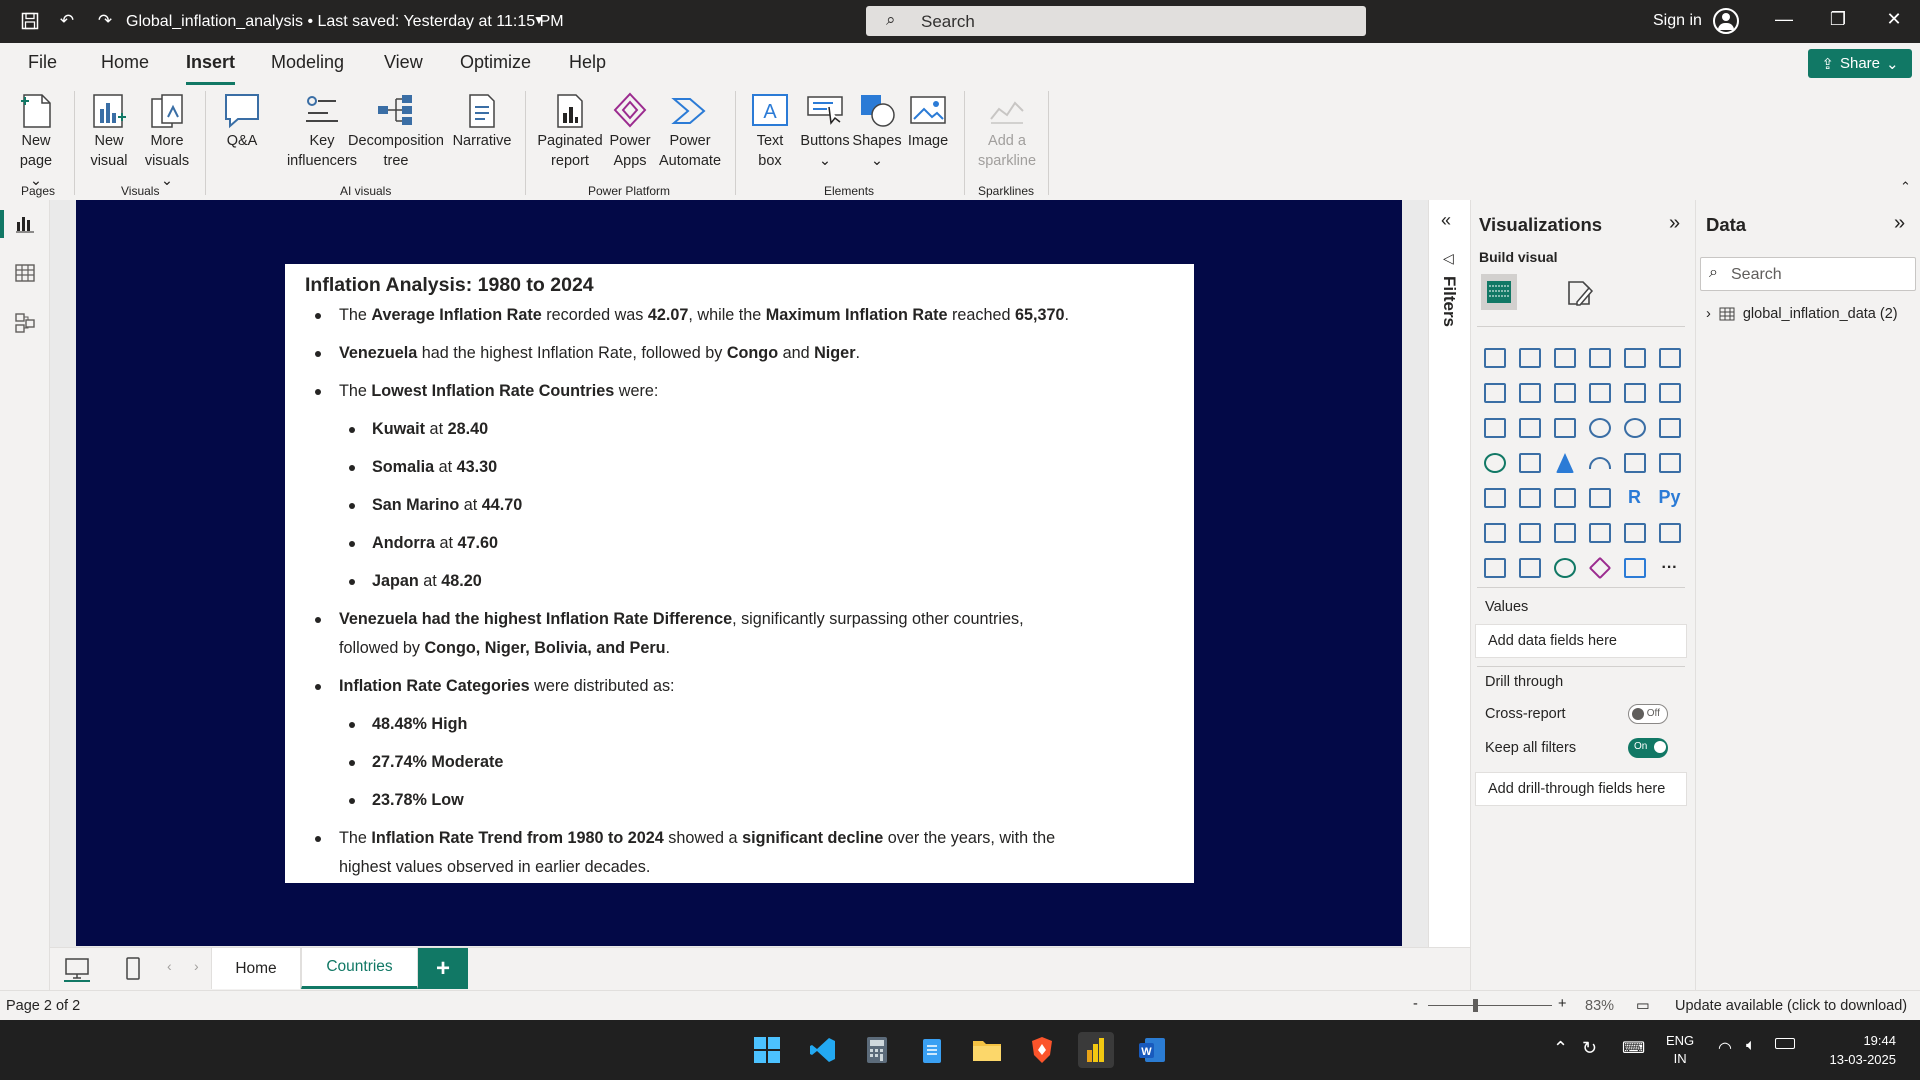 The width and height of the screenshot is (1920, 1080). I want to click on table-view-icon, so click(25, 275).